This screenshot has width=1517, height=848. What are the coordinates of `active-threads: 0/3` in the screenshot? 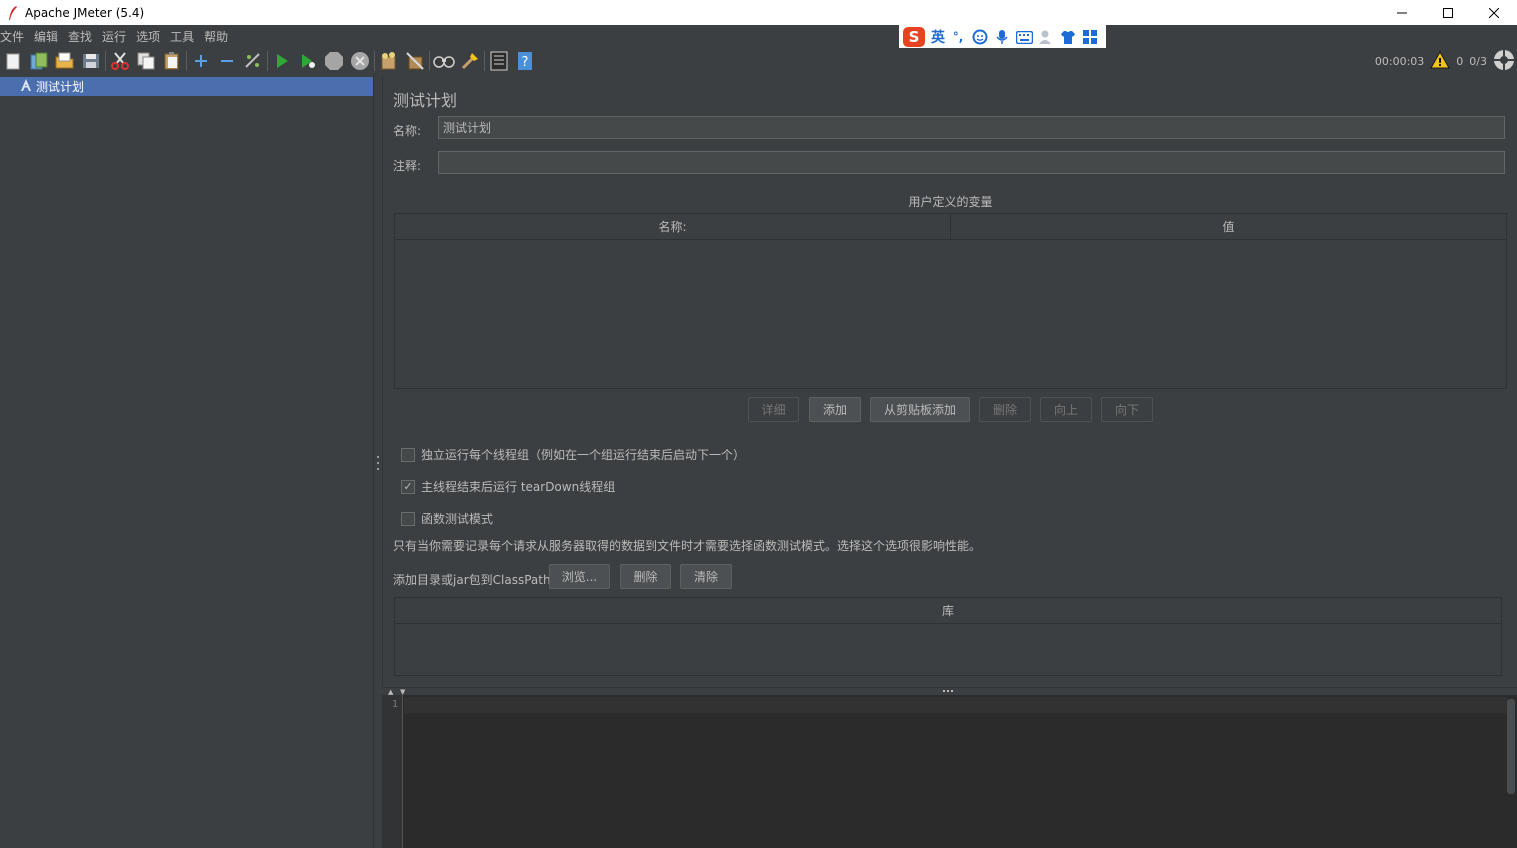 It's located at (1478, 61).